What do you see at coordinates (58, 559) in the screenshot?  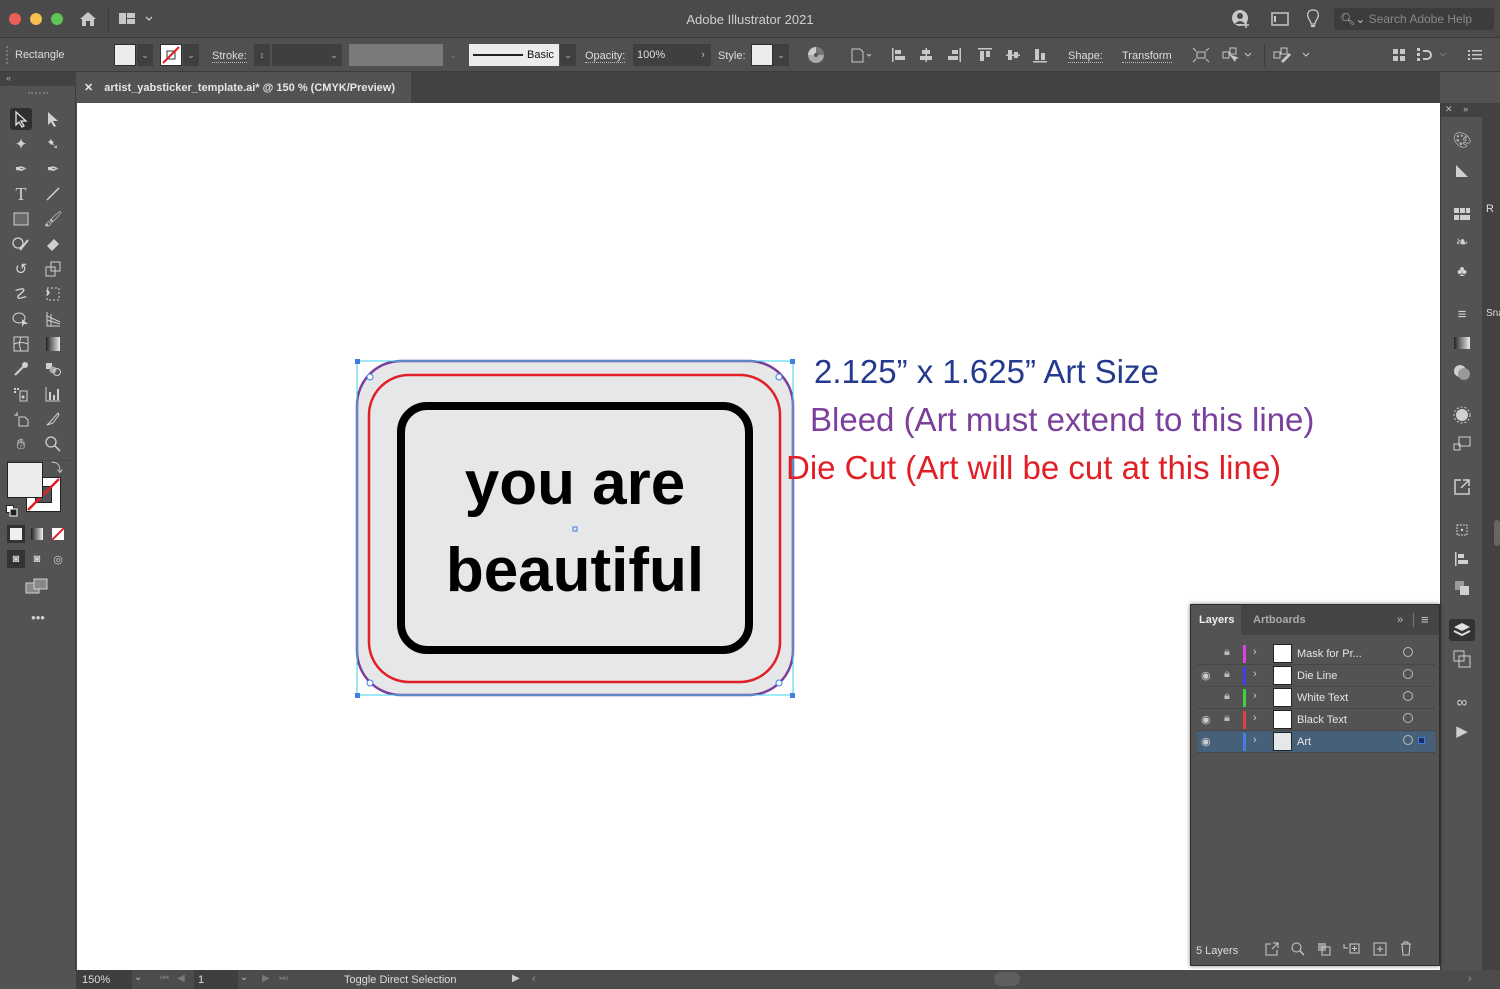 I see `draw-inside-button: ◎` at bounding box center [58, 559].